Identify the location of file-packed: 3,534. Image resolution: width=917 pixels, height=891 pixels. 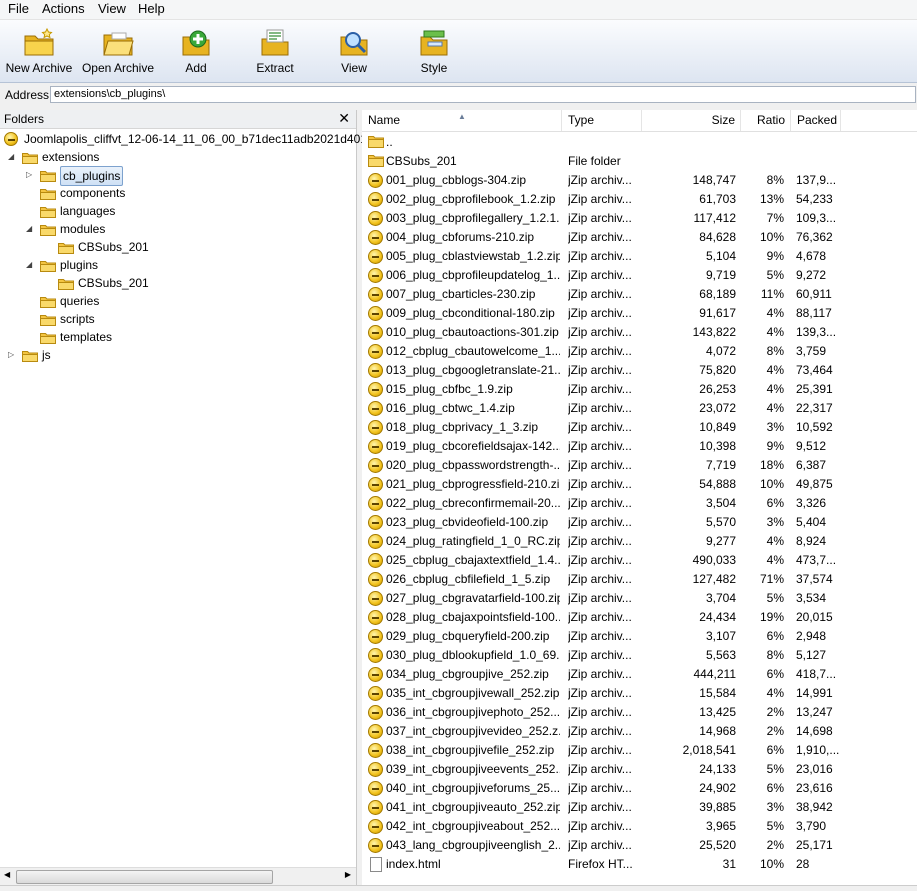
(811, 598).